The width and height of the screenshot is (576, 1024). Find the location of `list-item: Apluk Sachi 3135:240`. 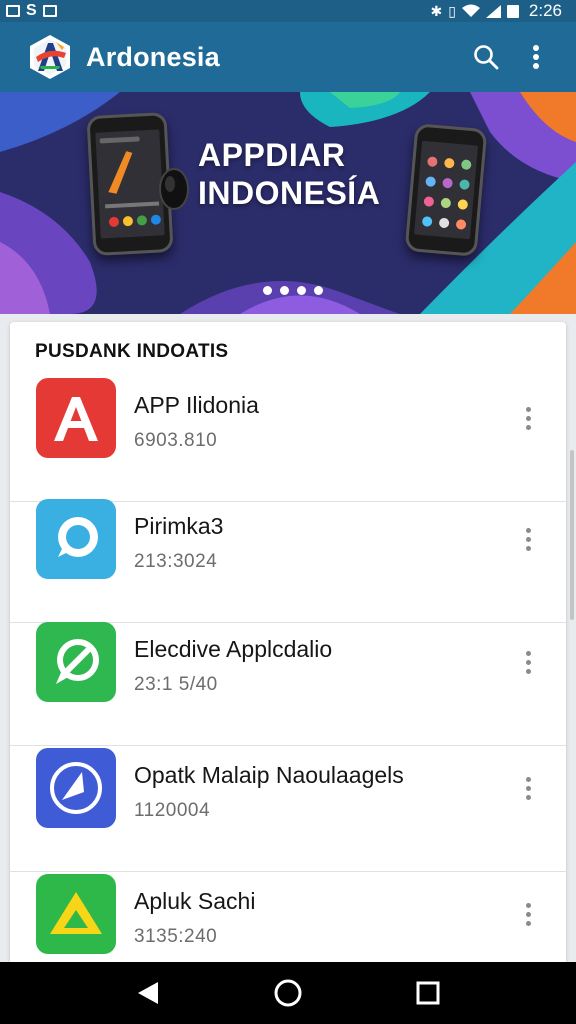

list-item: Apluk Sachi 3135:240 is located at coordinates (288, 918).